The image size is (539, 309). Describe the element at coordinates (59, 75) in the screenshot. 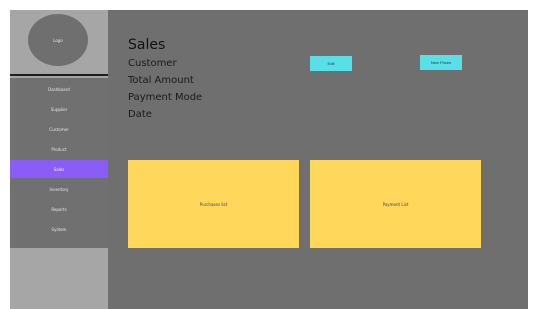

I see `sidebar-divider` at that location.